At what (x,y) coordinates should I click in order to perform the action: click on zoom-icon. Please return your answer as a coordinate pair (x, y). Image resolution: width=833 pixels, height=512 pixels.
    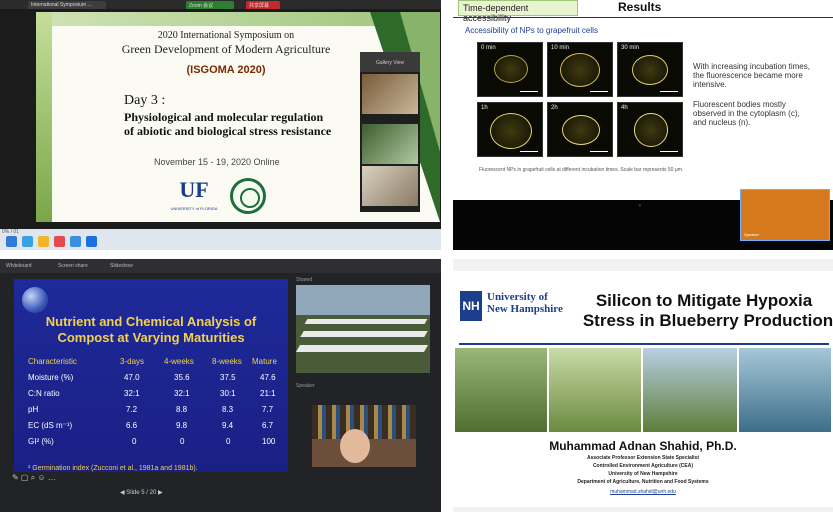
    Looking at the image, I should click on (91, 241).